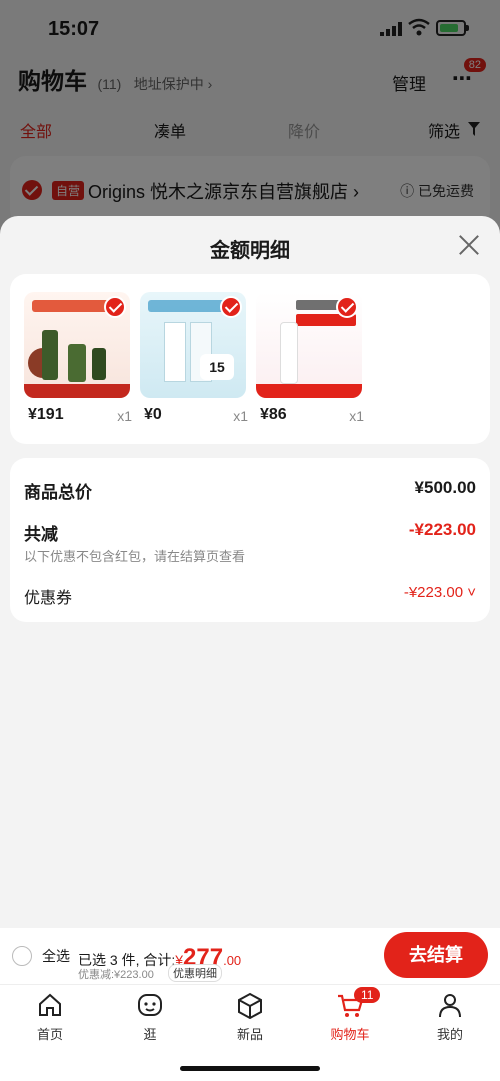  Describe the element at coordinates (440, 592) in the screenshot. I see `coupon-value-toggle: -¥223.00 ˅` at that location.